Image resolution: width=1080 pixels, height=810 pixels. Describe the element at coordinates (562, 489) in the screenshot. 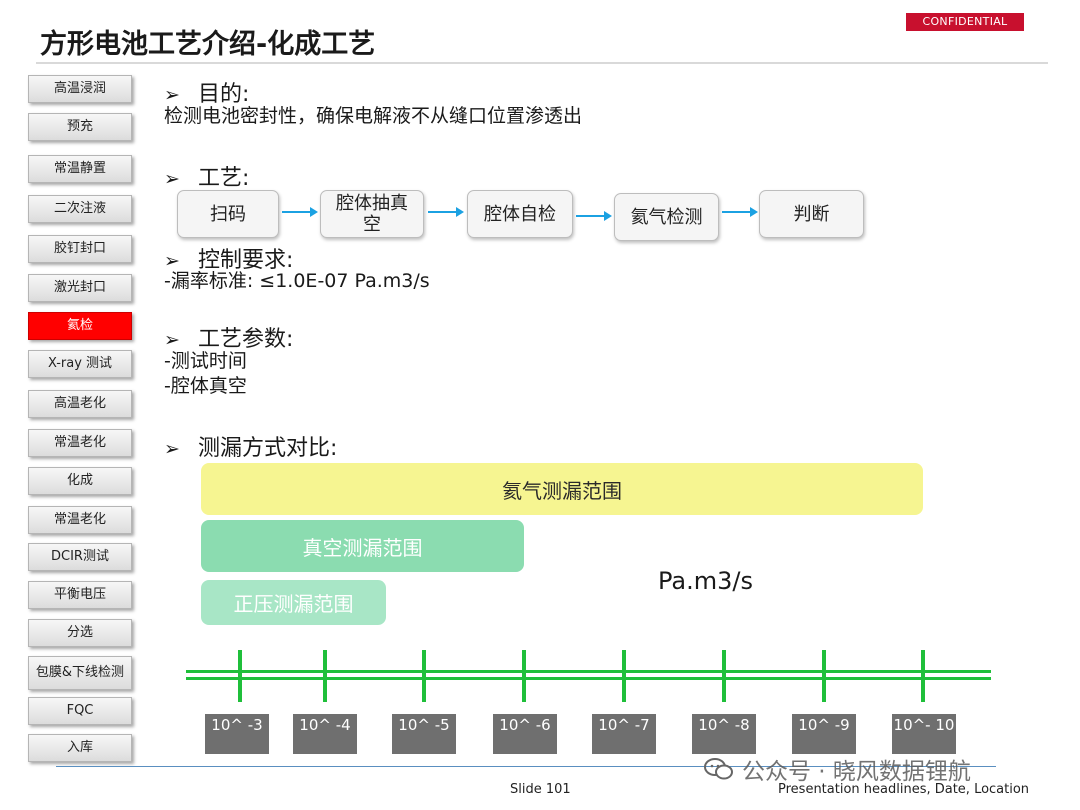

I see `helium-range-bar: 氦气测漏范围` at that location.